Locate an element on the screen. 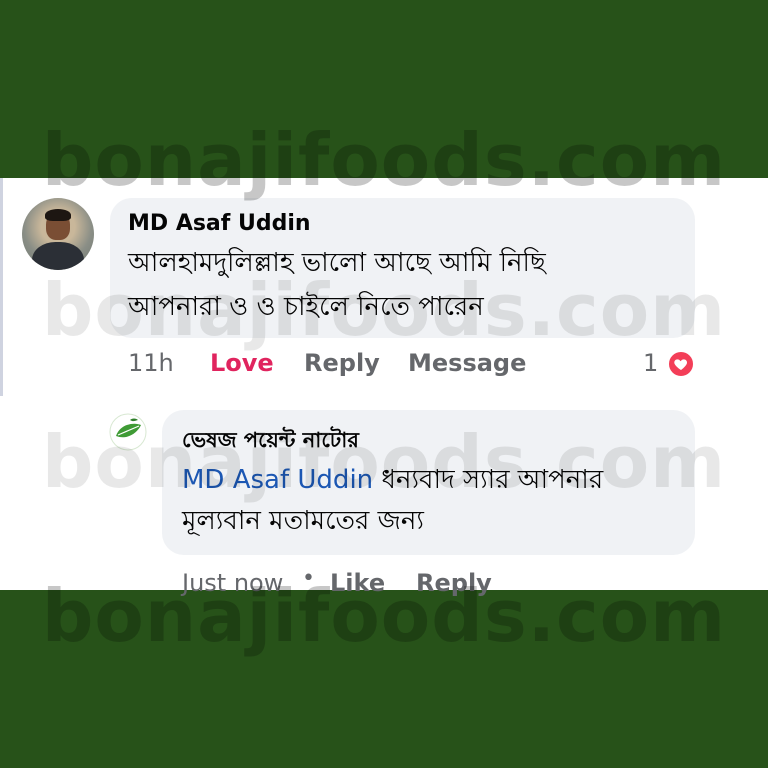  avatar-shirt is located at coordinates (58, 256).